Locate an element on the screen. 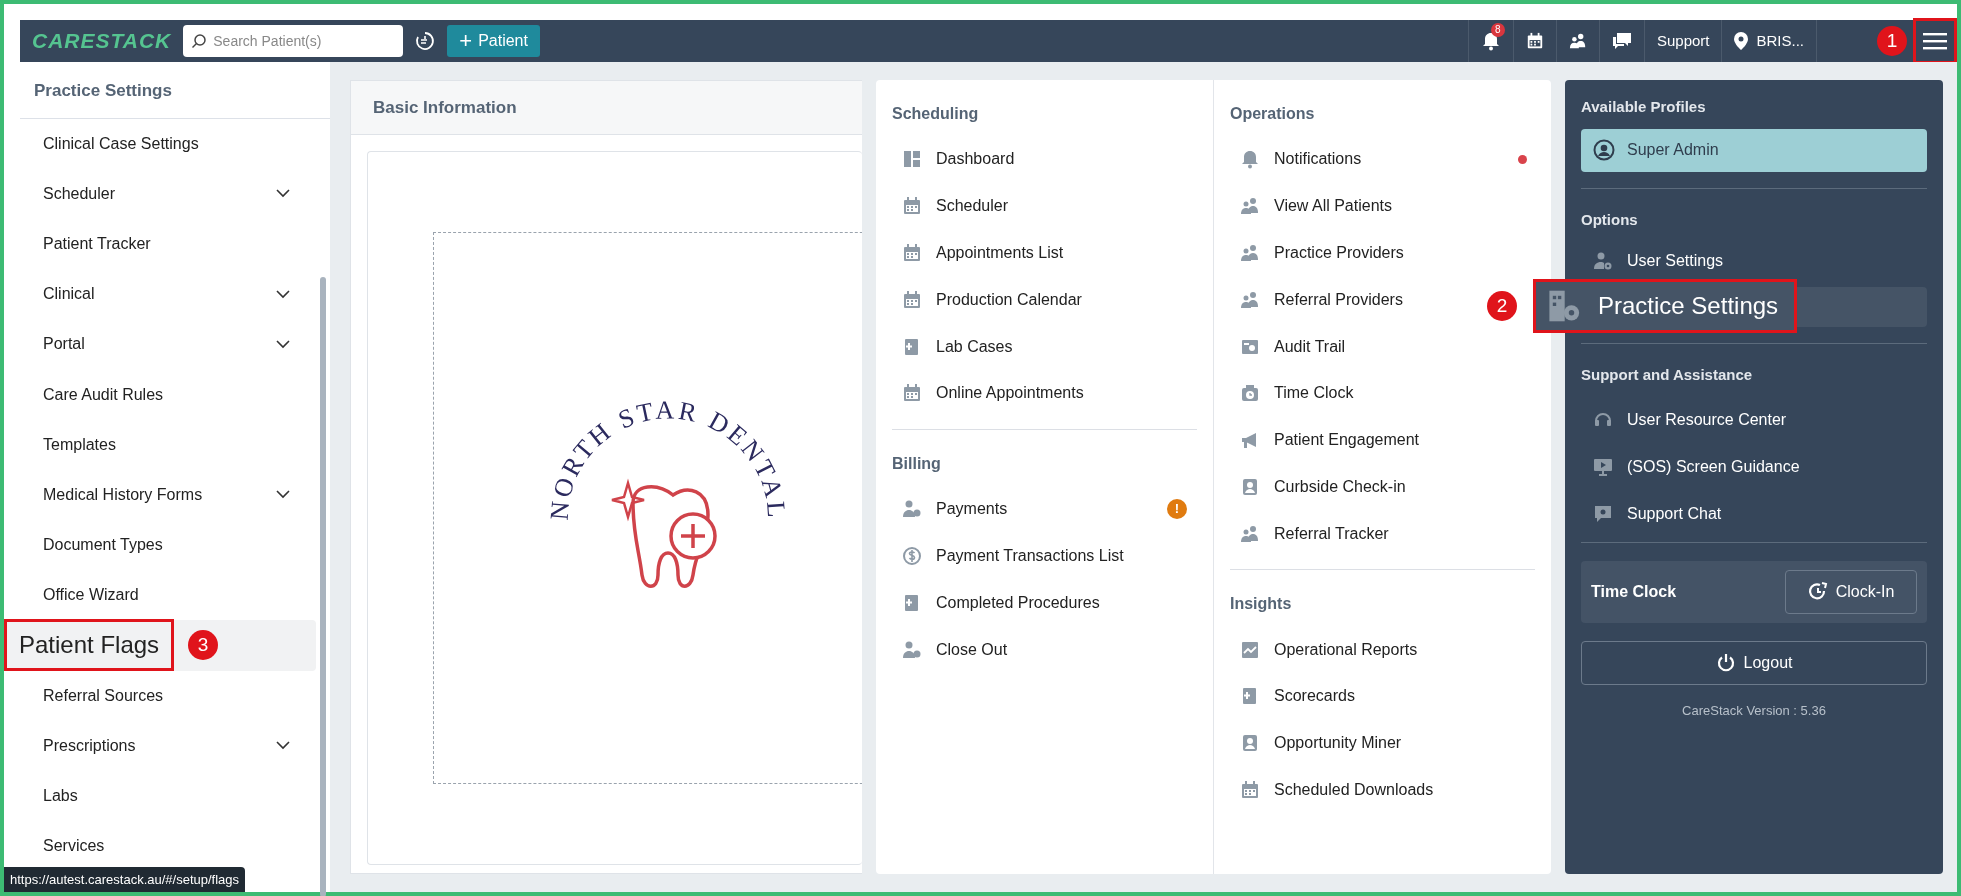  sidebar-item: Labs is located at coordinates (168, 796).